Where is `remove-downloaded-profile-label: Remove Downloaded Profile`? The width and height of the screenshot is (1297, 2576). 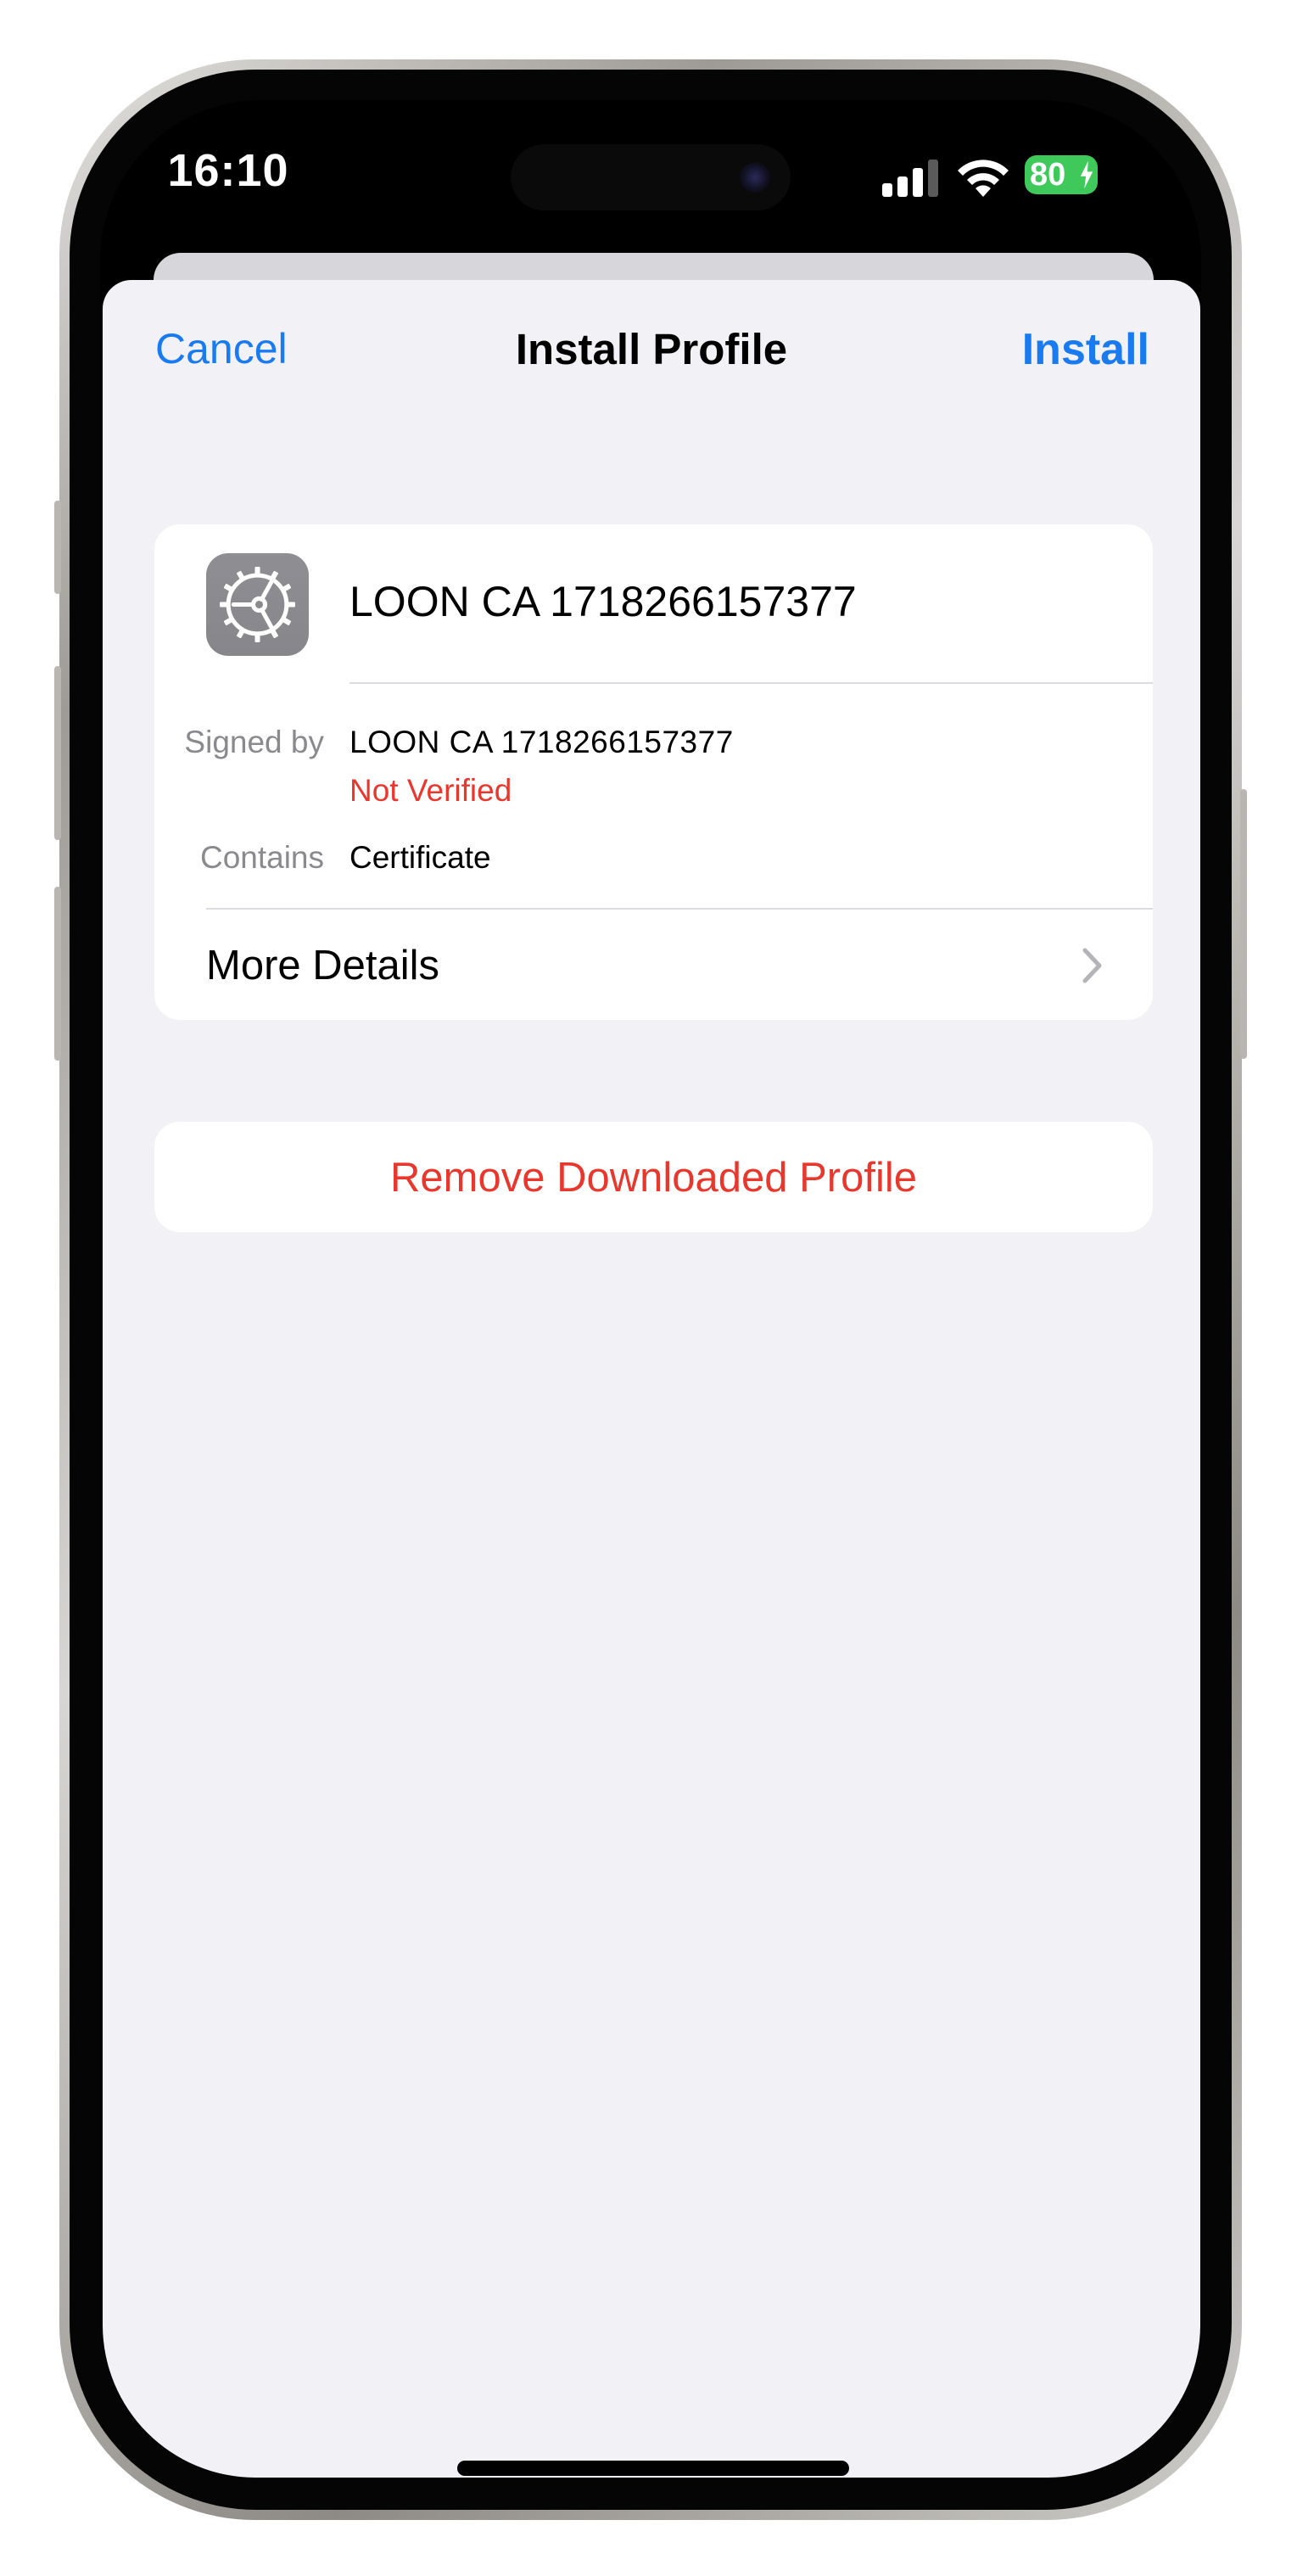 remove-downloaded-profile-label: Remove Downloaded Profile is located at coordinates (653, 1178).